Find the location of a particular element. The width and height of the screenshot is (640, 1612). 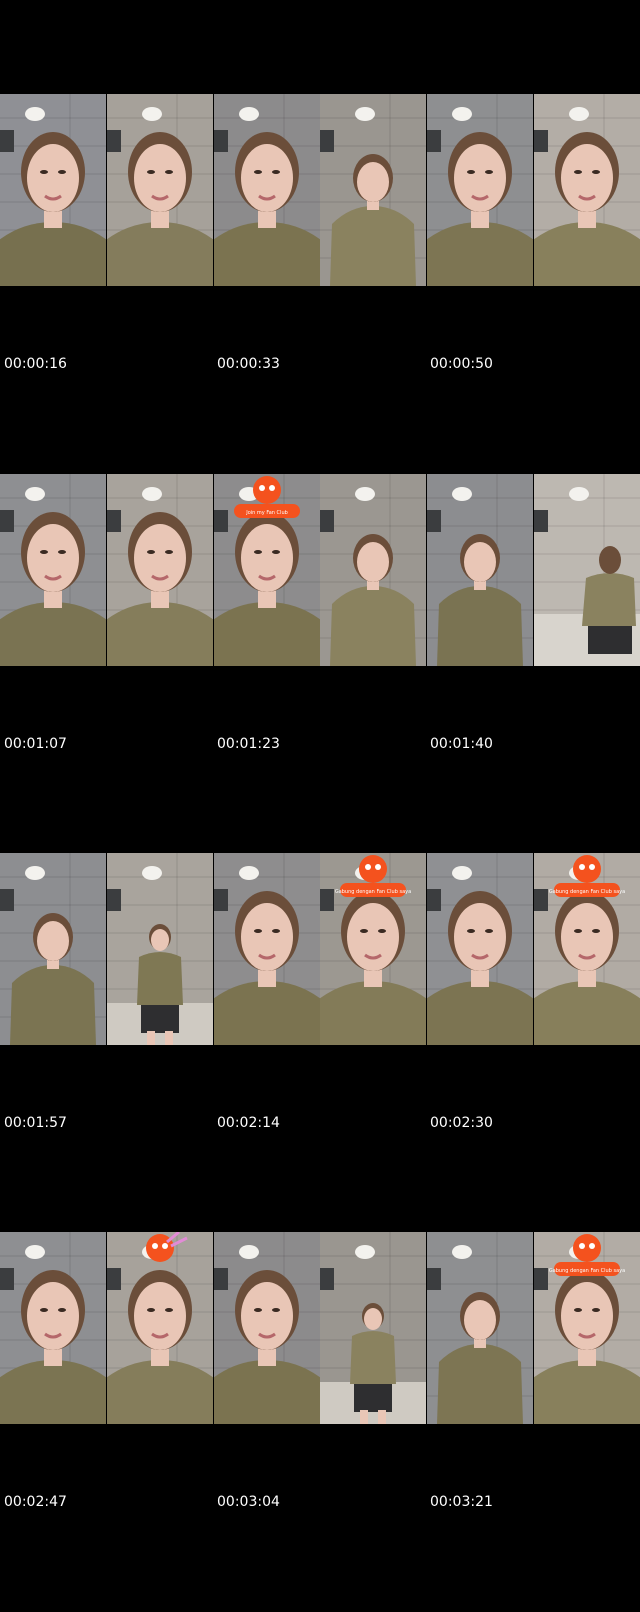

shorts is located at coordinates (610, 639).